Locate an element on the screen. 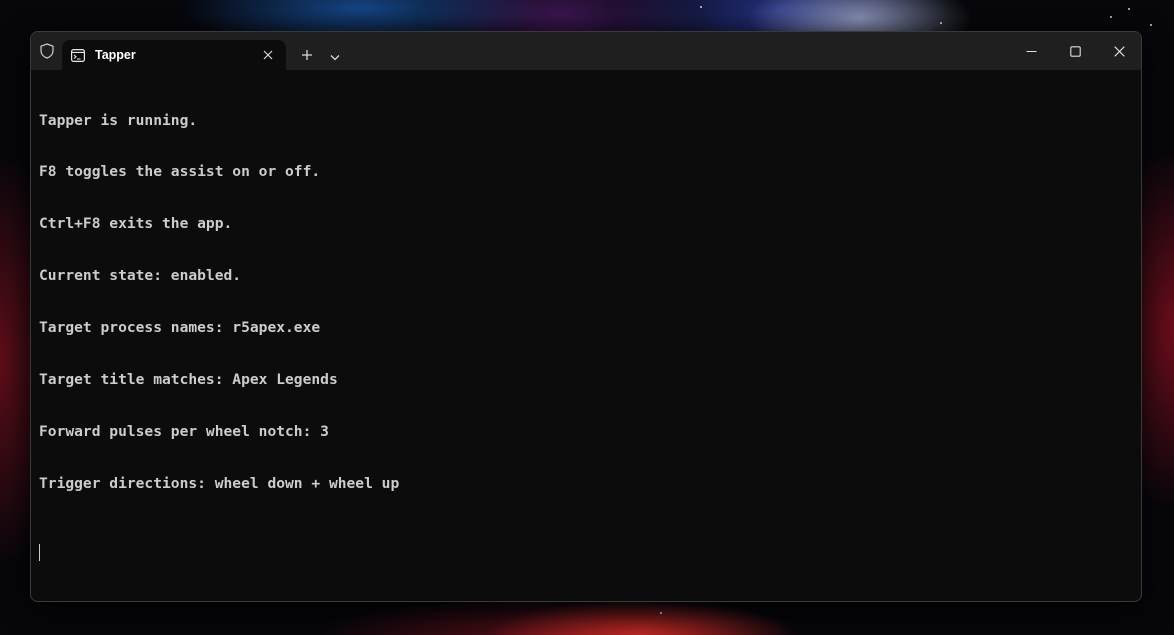 The height and width of the screenshot is (635, 1174). close-window-button is located at coordinates (1119, 51).